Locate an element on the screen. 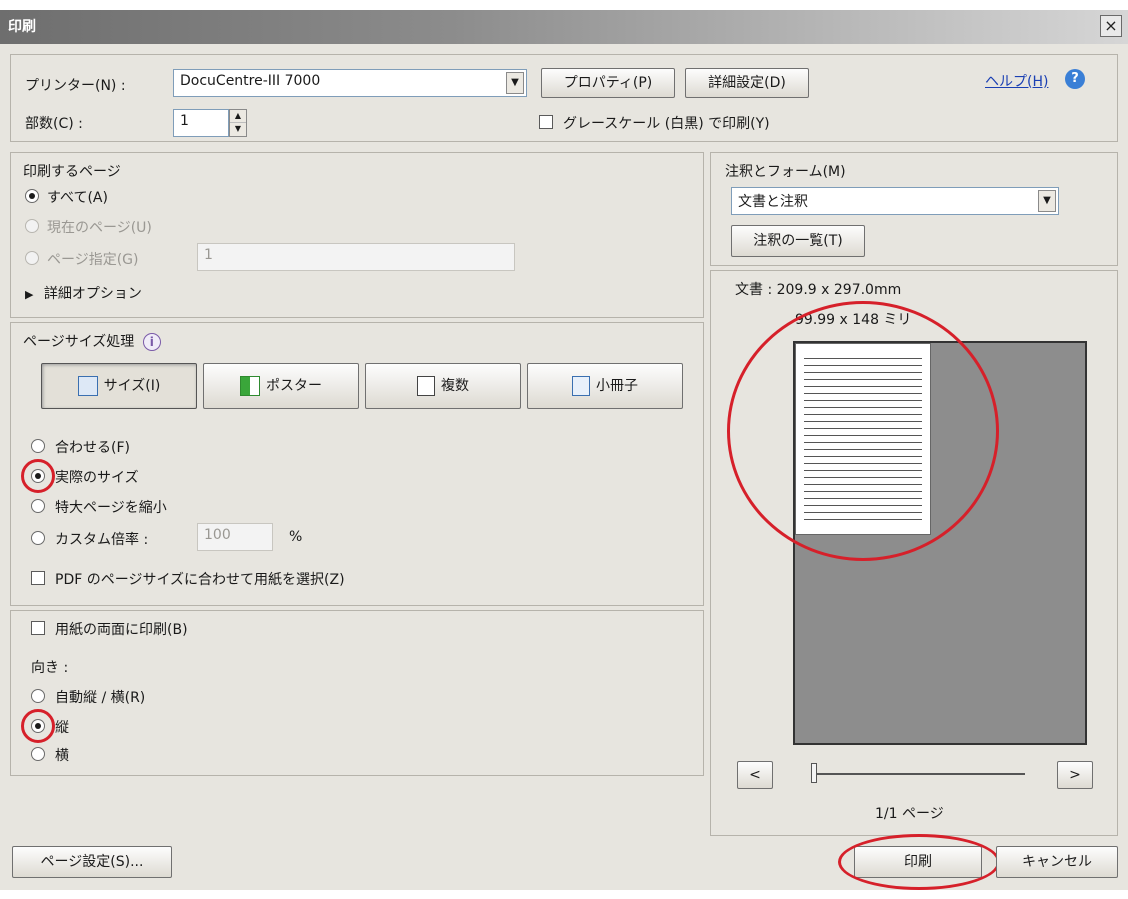 The width and height of the screenshot is (1128, 899). pages-range-label: ページ指定(G) is located at coordinates (93, 260).